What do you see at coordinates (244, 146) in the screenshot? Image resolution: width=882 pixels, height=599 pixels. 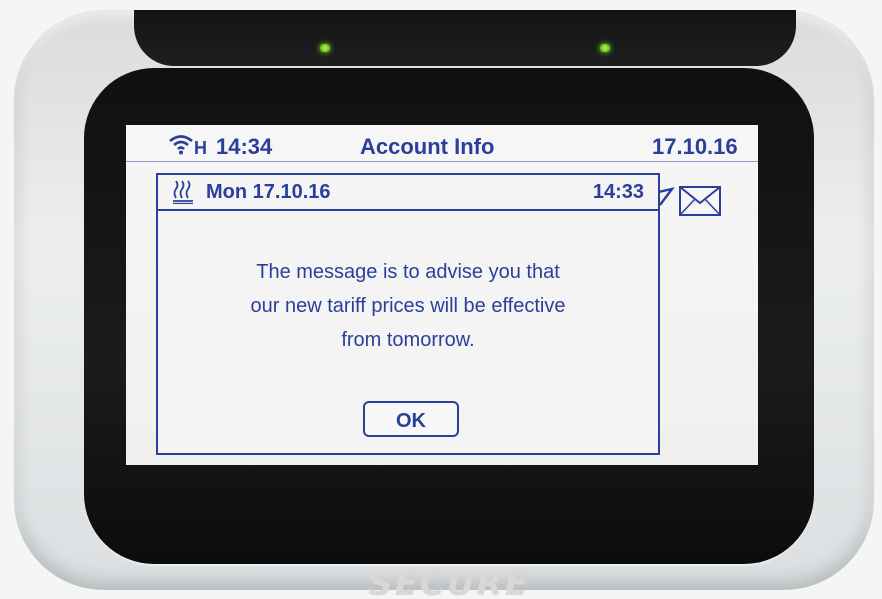 I see `current-time: 14:34` at bounding box center [244, 146].